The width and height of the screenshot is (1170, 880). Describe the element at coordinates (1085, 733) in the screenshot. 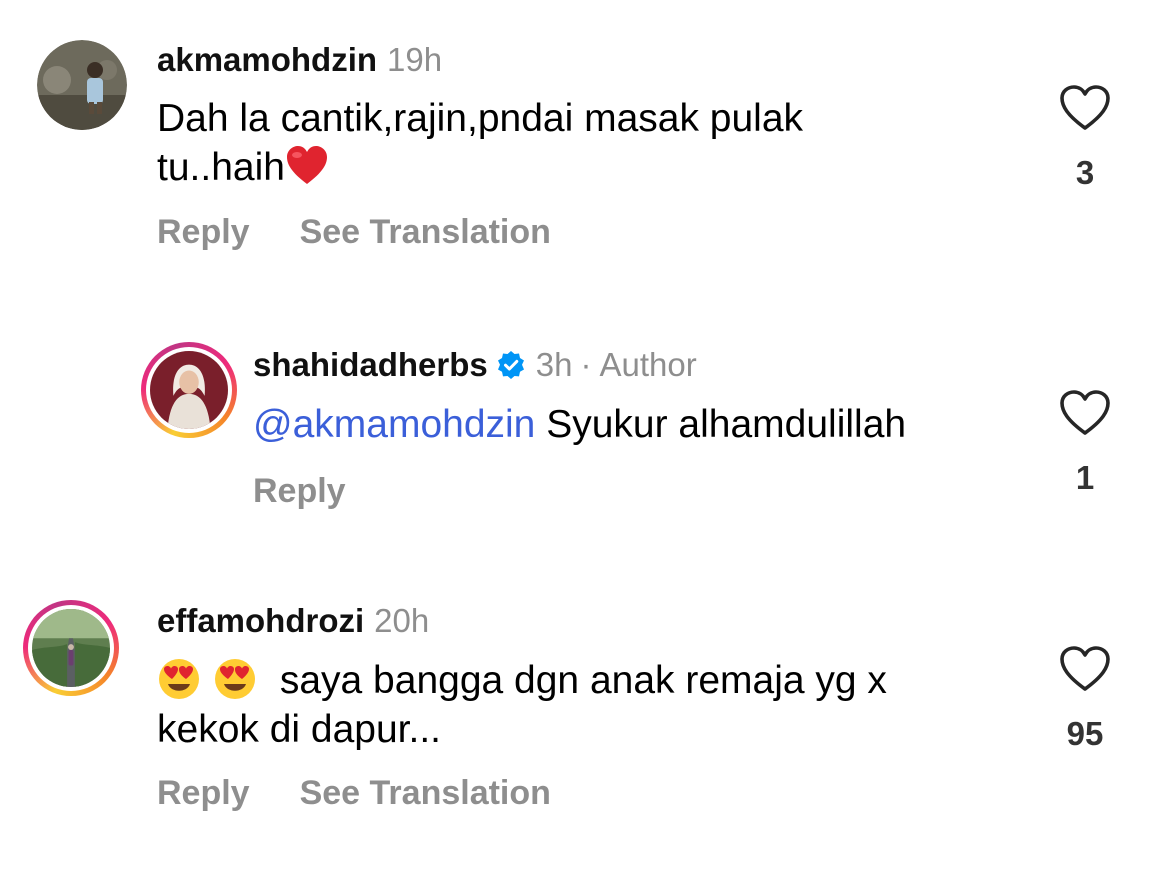

I see `like-count: 95` at that location.